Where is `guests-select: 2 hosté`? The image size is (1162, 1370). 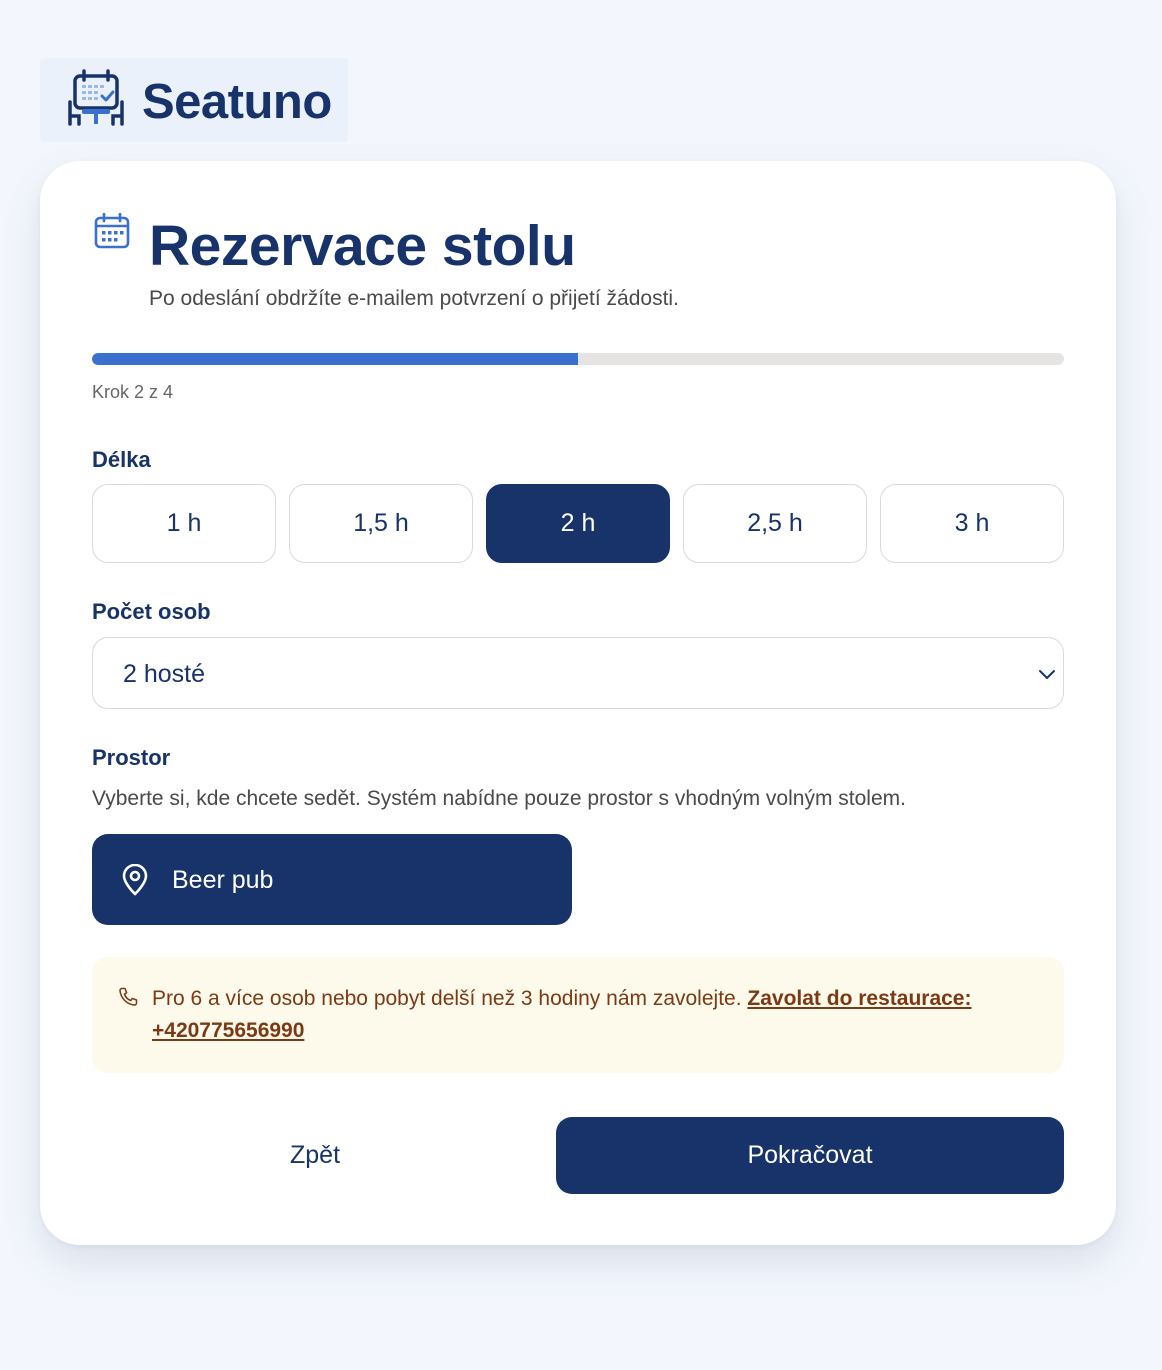 guests-select: 2 hosté is located at coordinates (578, 673).